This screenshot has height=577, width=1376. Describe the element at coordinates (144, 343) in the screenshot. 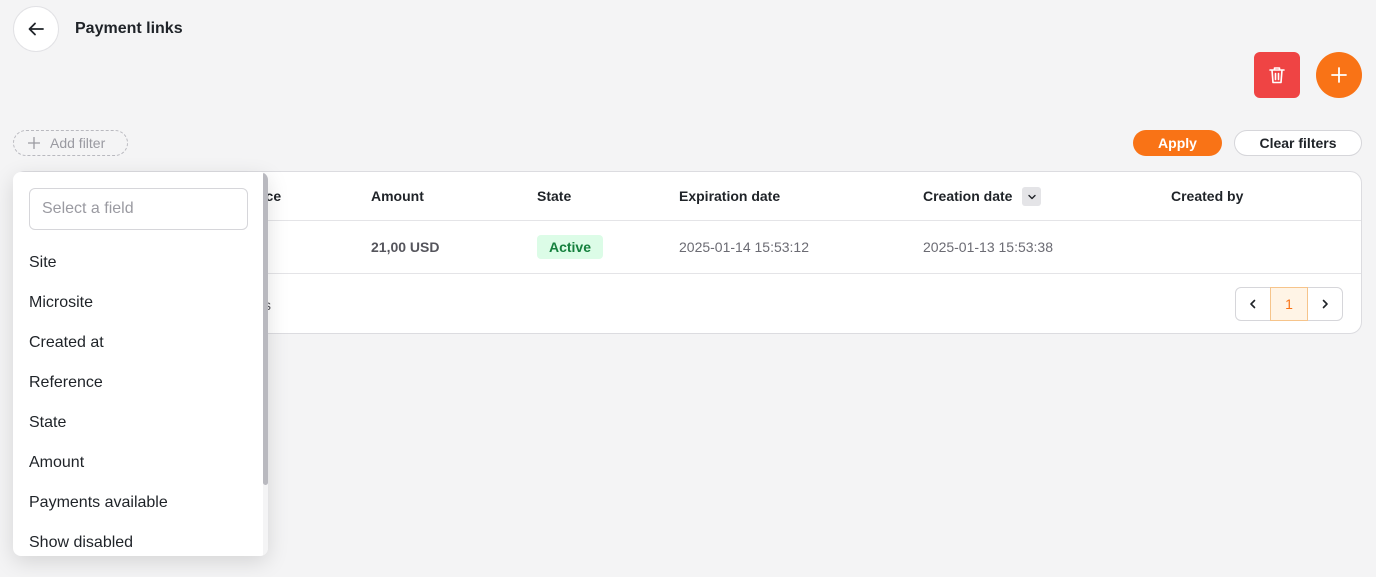

I see `field-option-created-at: Created at` at that location.